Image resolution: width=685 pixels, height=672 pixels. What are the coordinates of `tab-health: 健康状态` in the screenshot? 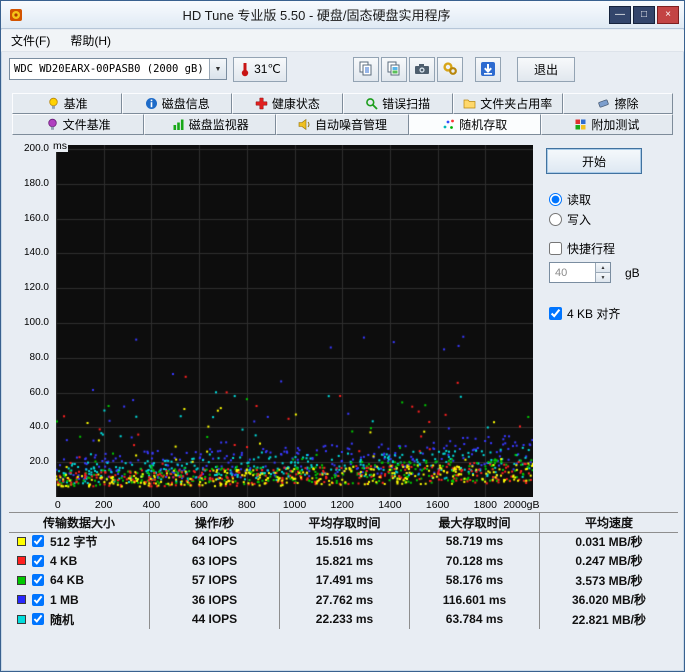 It's located at (287, 103).